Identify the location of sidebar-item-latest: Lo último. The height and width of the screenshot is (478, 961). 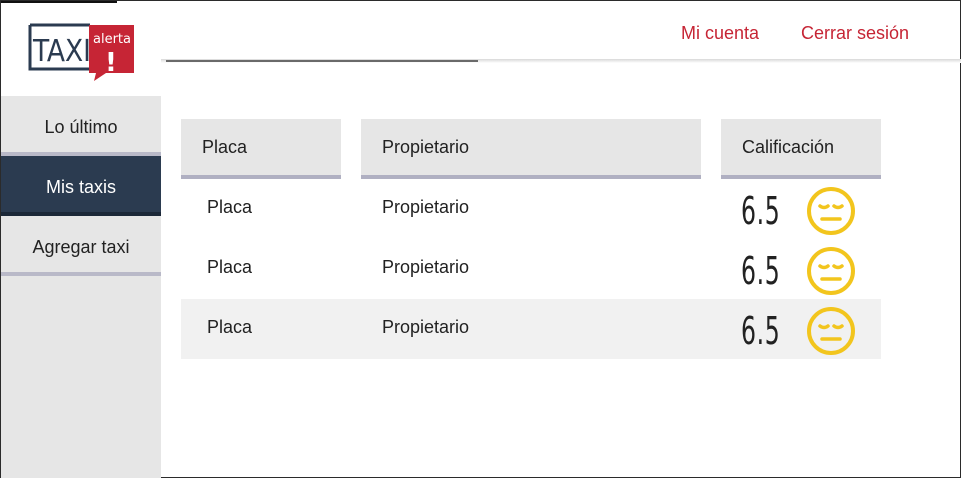
(81, 126).